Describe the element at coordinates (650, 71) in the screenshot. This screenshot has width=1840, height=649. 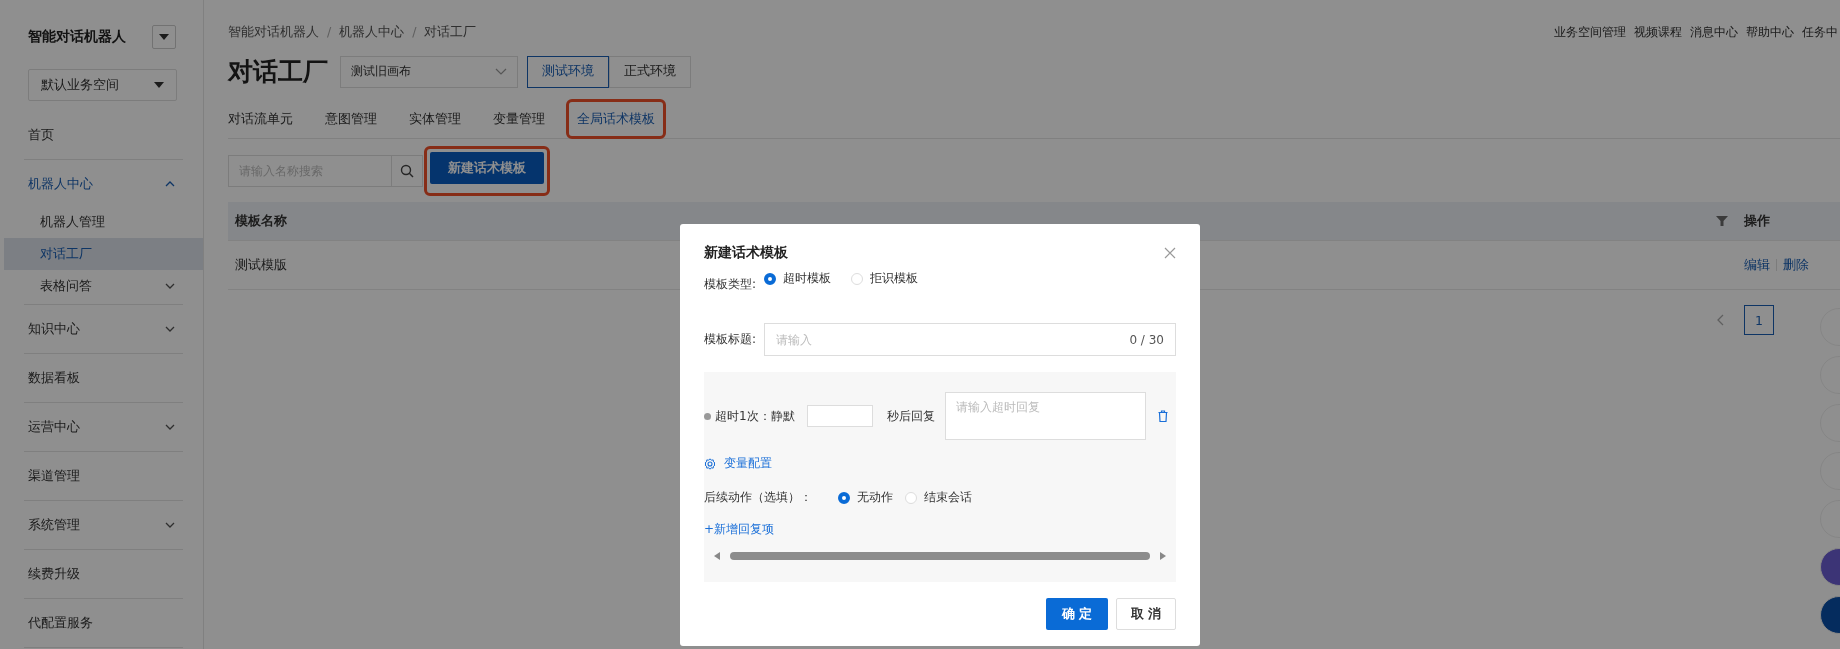
I see `environment-tab: 正式环境` at that location.